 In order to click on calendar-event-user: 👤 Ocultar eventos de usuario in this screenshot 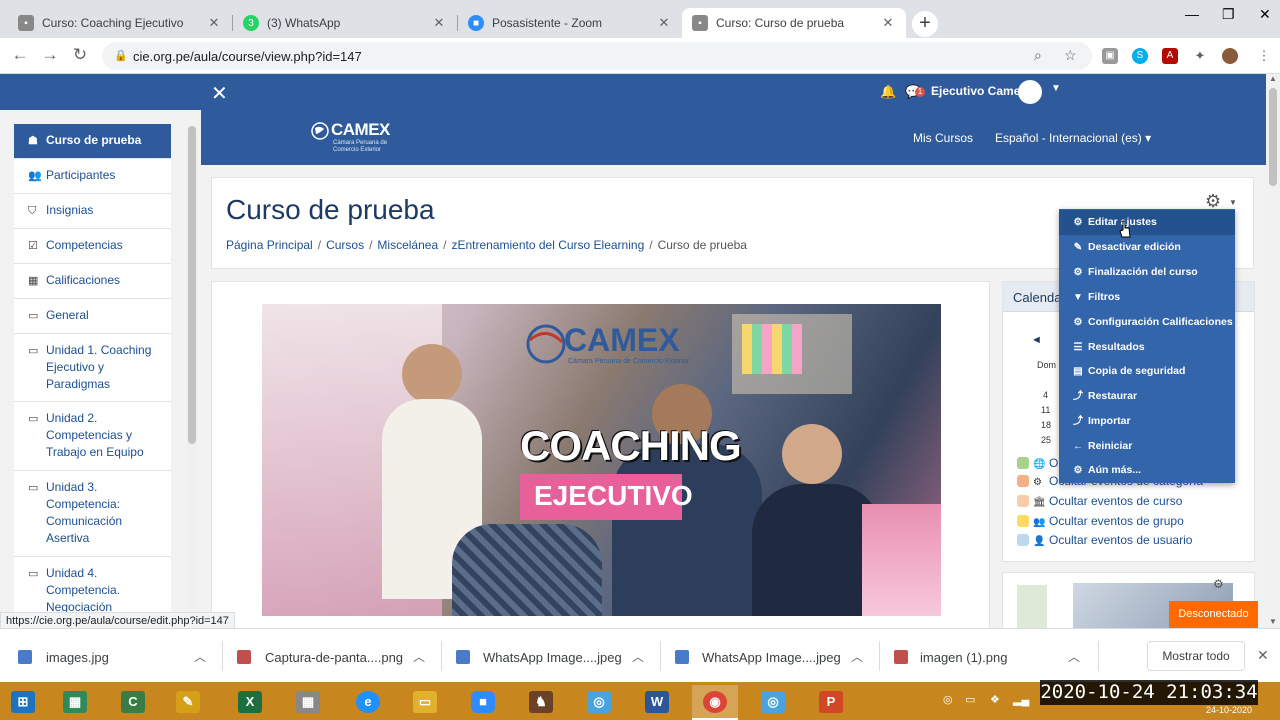, I will do `click(1104, 540)`.